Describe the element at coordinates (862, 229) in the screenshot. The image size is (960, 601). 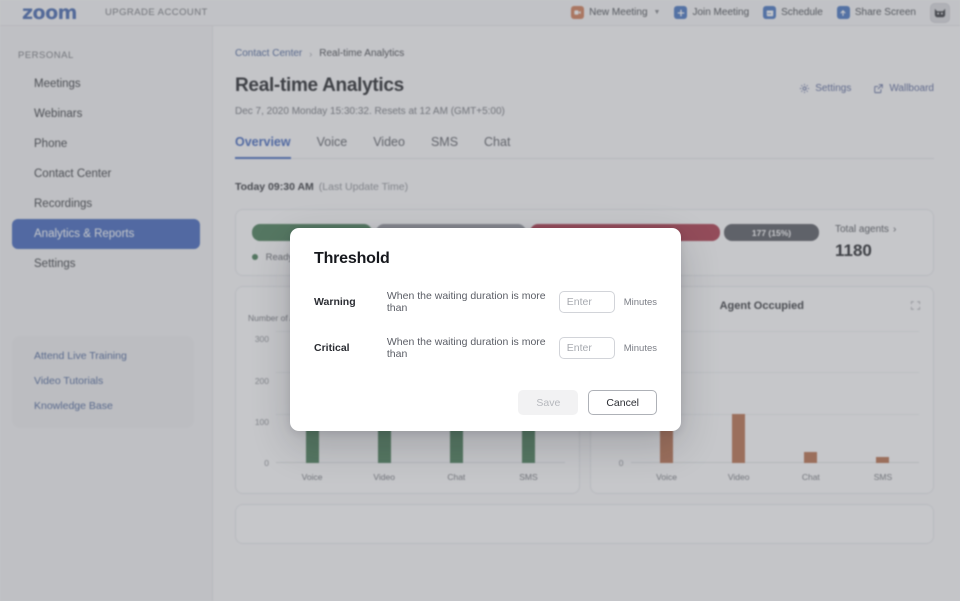
I see `total-agents-label: Total agents` at that location.